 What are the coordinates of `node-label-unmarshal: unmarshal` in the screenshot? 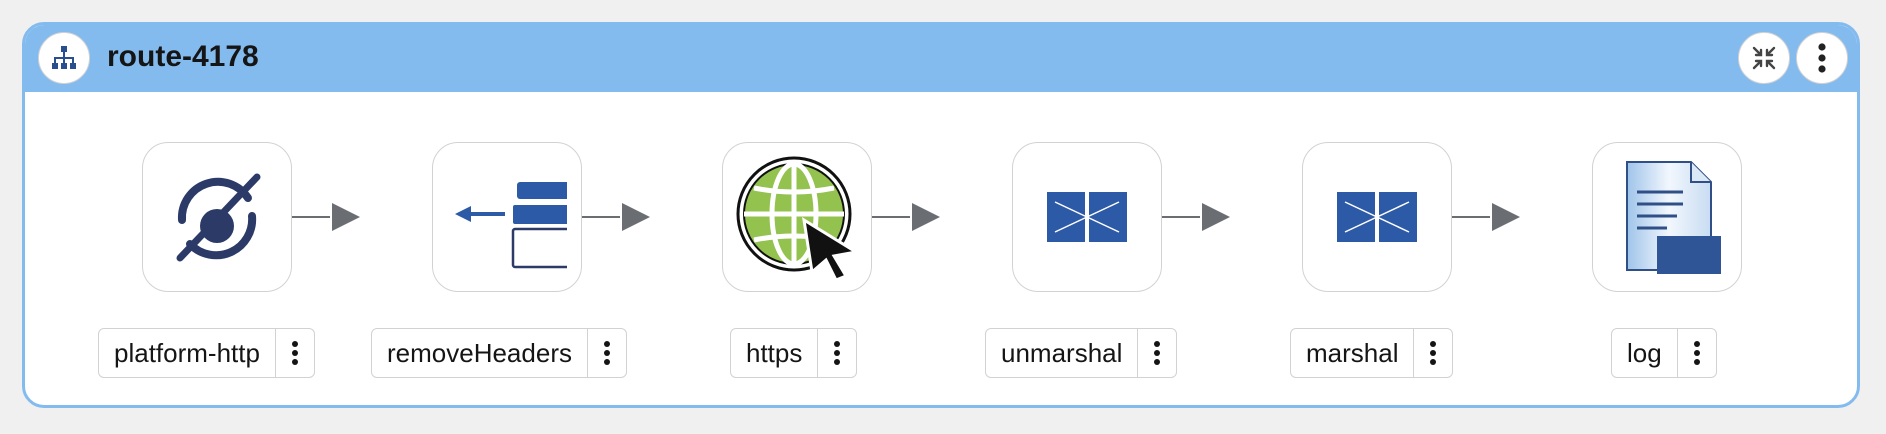 It's located at (1081, 353).